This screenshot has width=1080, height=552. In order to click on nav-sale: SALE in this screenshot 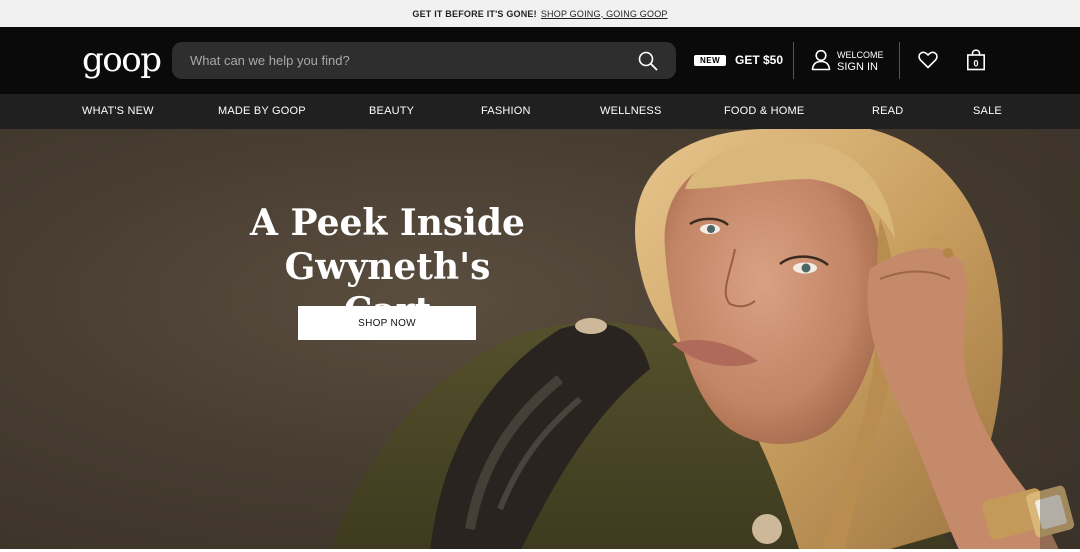, I will do `click(987, 111)`.